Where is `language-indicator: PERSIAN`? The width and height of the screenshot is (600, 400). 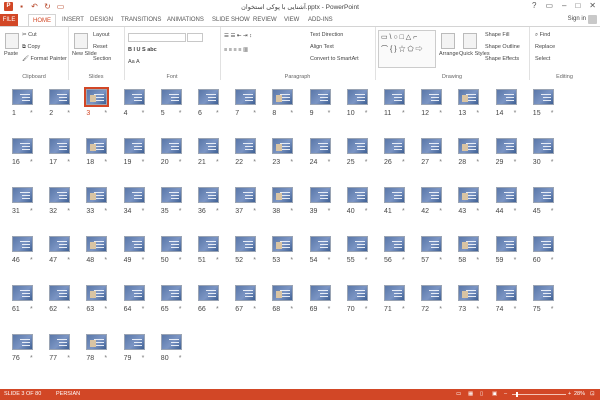
language-indicator: PERSIAN is located at coordinates (68, 394).